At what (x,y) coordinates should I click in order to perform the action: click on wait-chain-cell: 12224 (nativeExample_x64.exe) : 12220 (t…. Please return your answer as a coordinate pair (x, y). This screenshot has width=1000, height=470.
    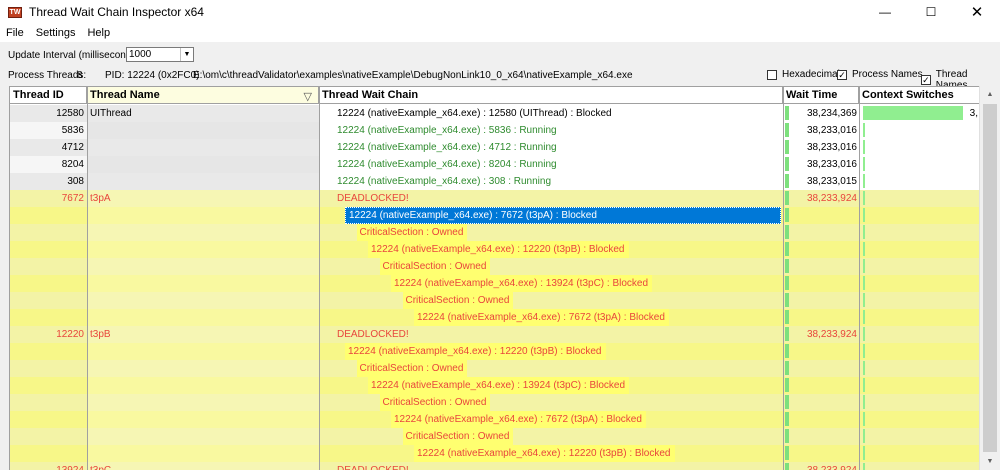
    Looking at the image, I should click on (551, 249).